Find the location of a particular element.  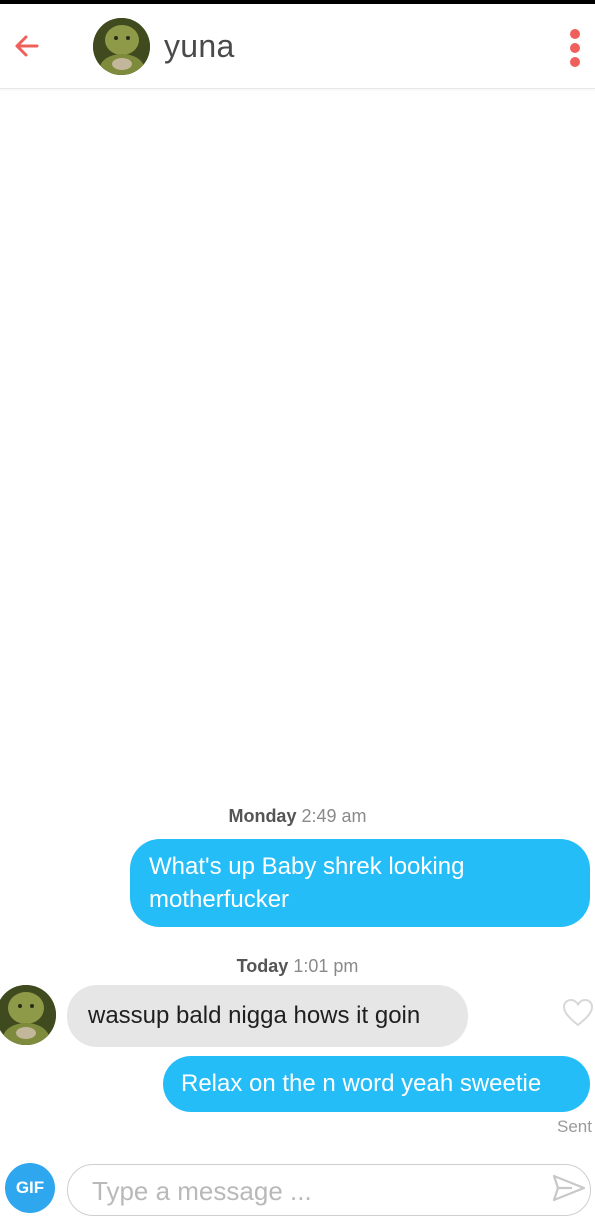

message-bubble-incoming: wassup bald nigga hows it goin is located at coordinates (267, 1016).